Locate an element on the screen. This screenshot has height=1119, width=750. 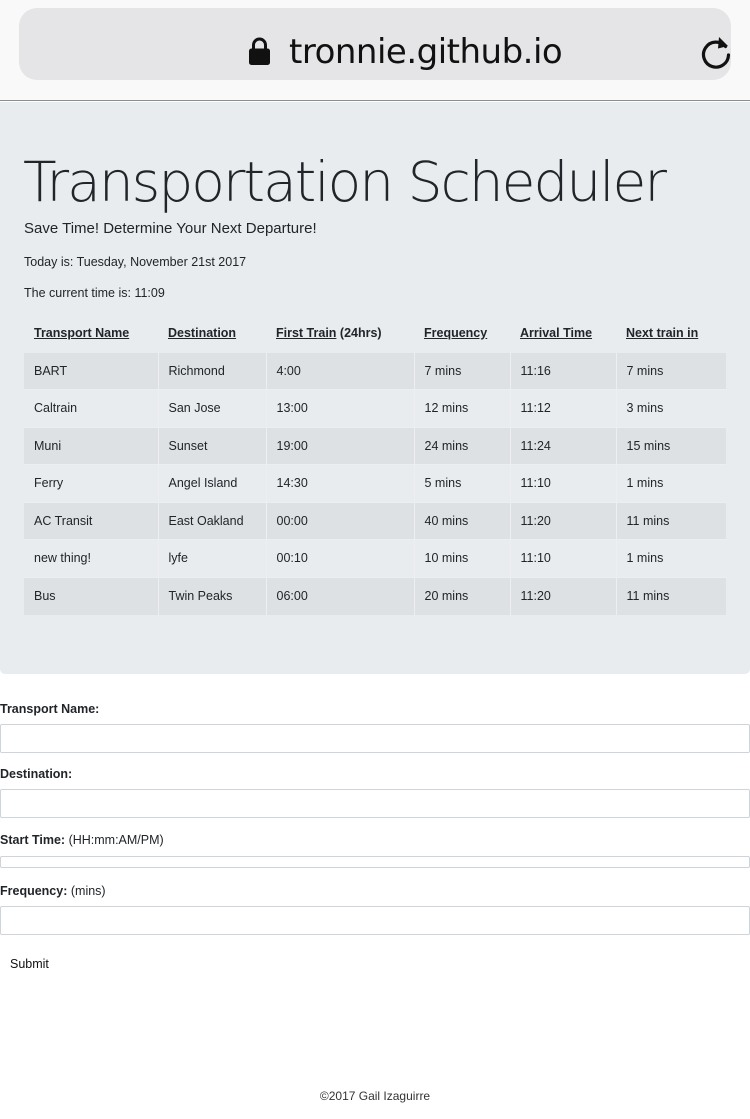
cell-transport-name: BART is located at coordinates (91, 370).